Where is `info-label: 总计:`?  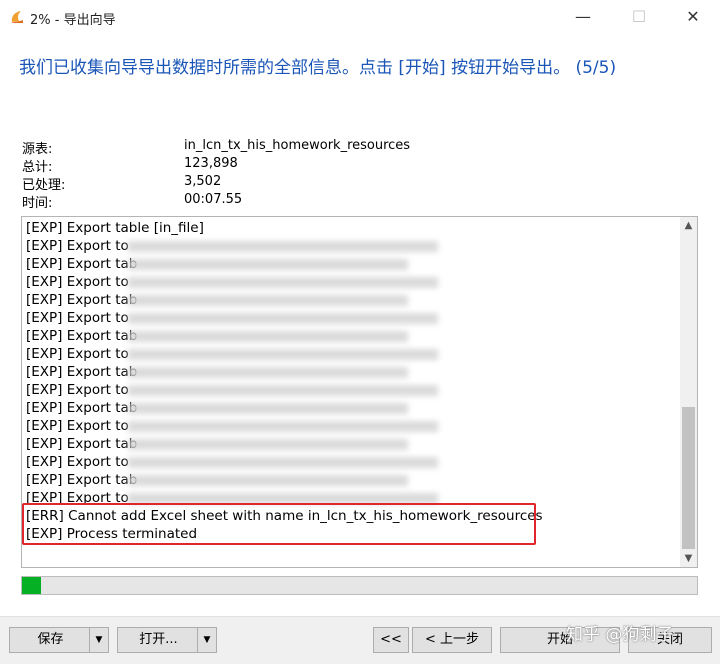 info-label: 总计: is located at coordinates (37, 167).